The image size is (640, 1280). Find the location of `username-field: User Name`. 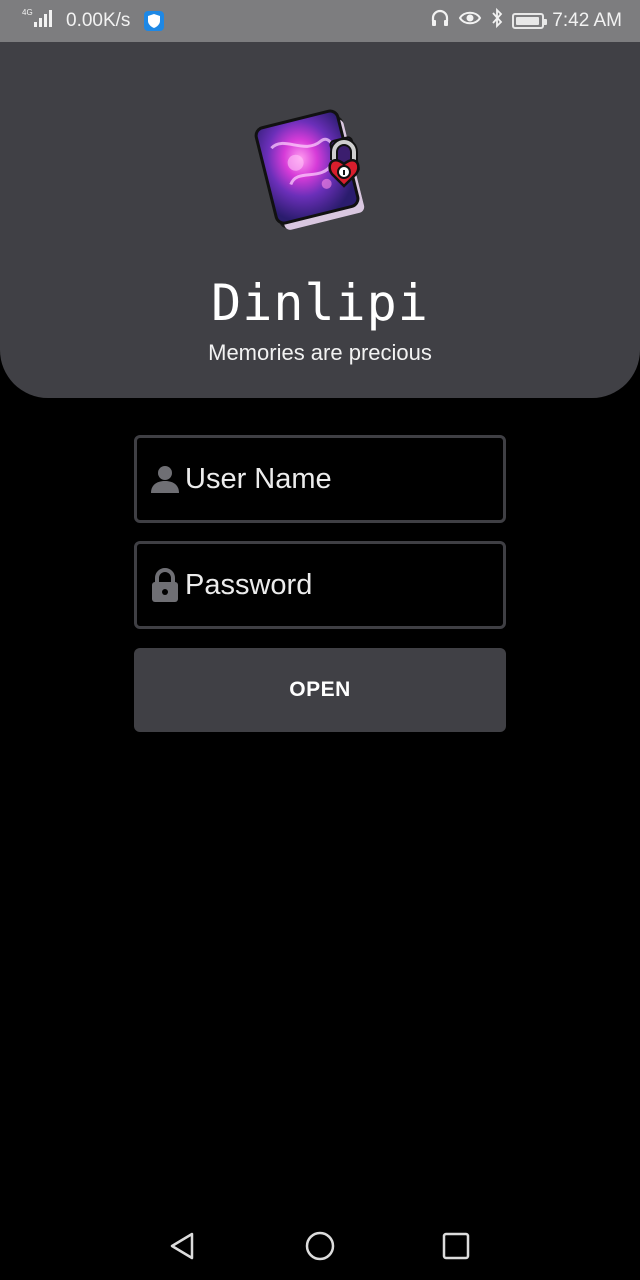

username-field: User Name is located at coordinates (320, 479).